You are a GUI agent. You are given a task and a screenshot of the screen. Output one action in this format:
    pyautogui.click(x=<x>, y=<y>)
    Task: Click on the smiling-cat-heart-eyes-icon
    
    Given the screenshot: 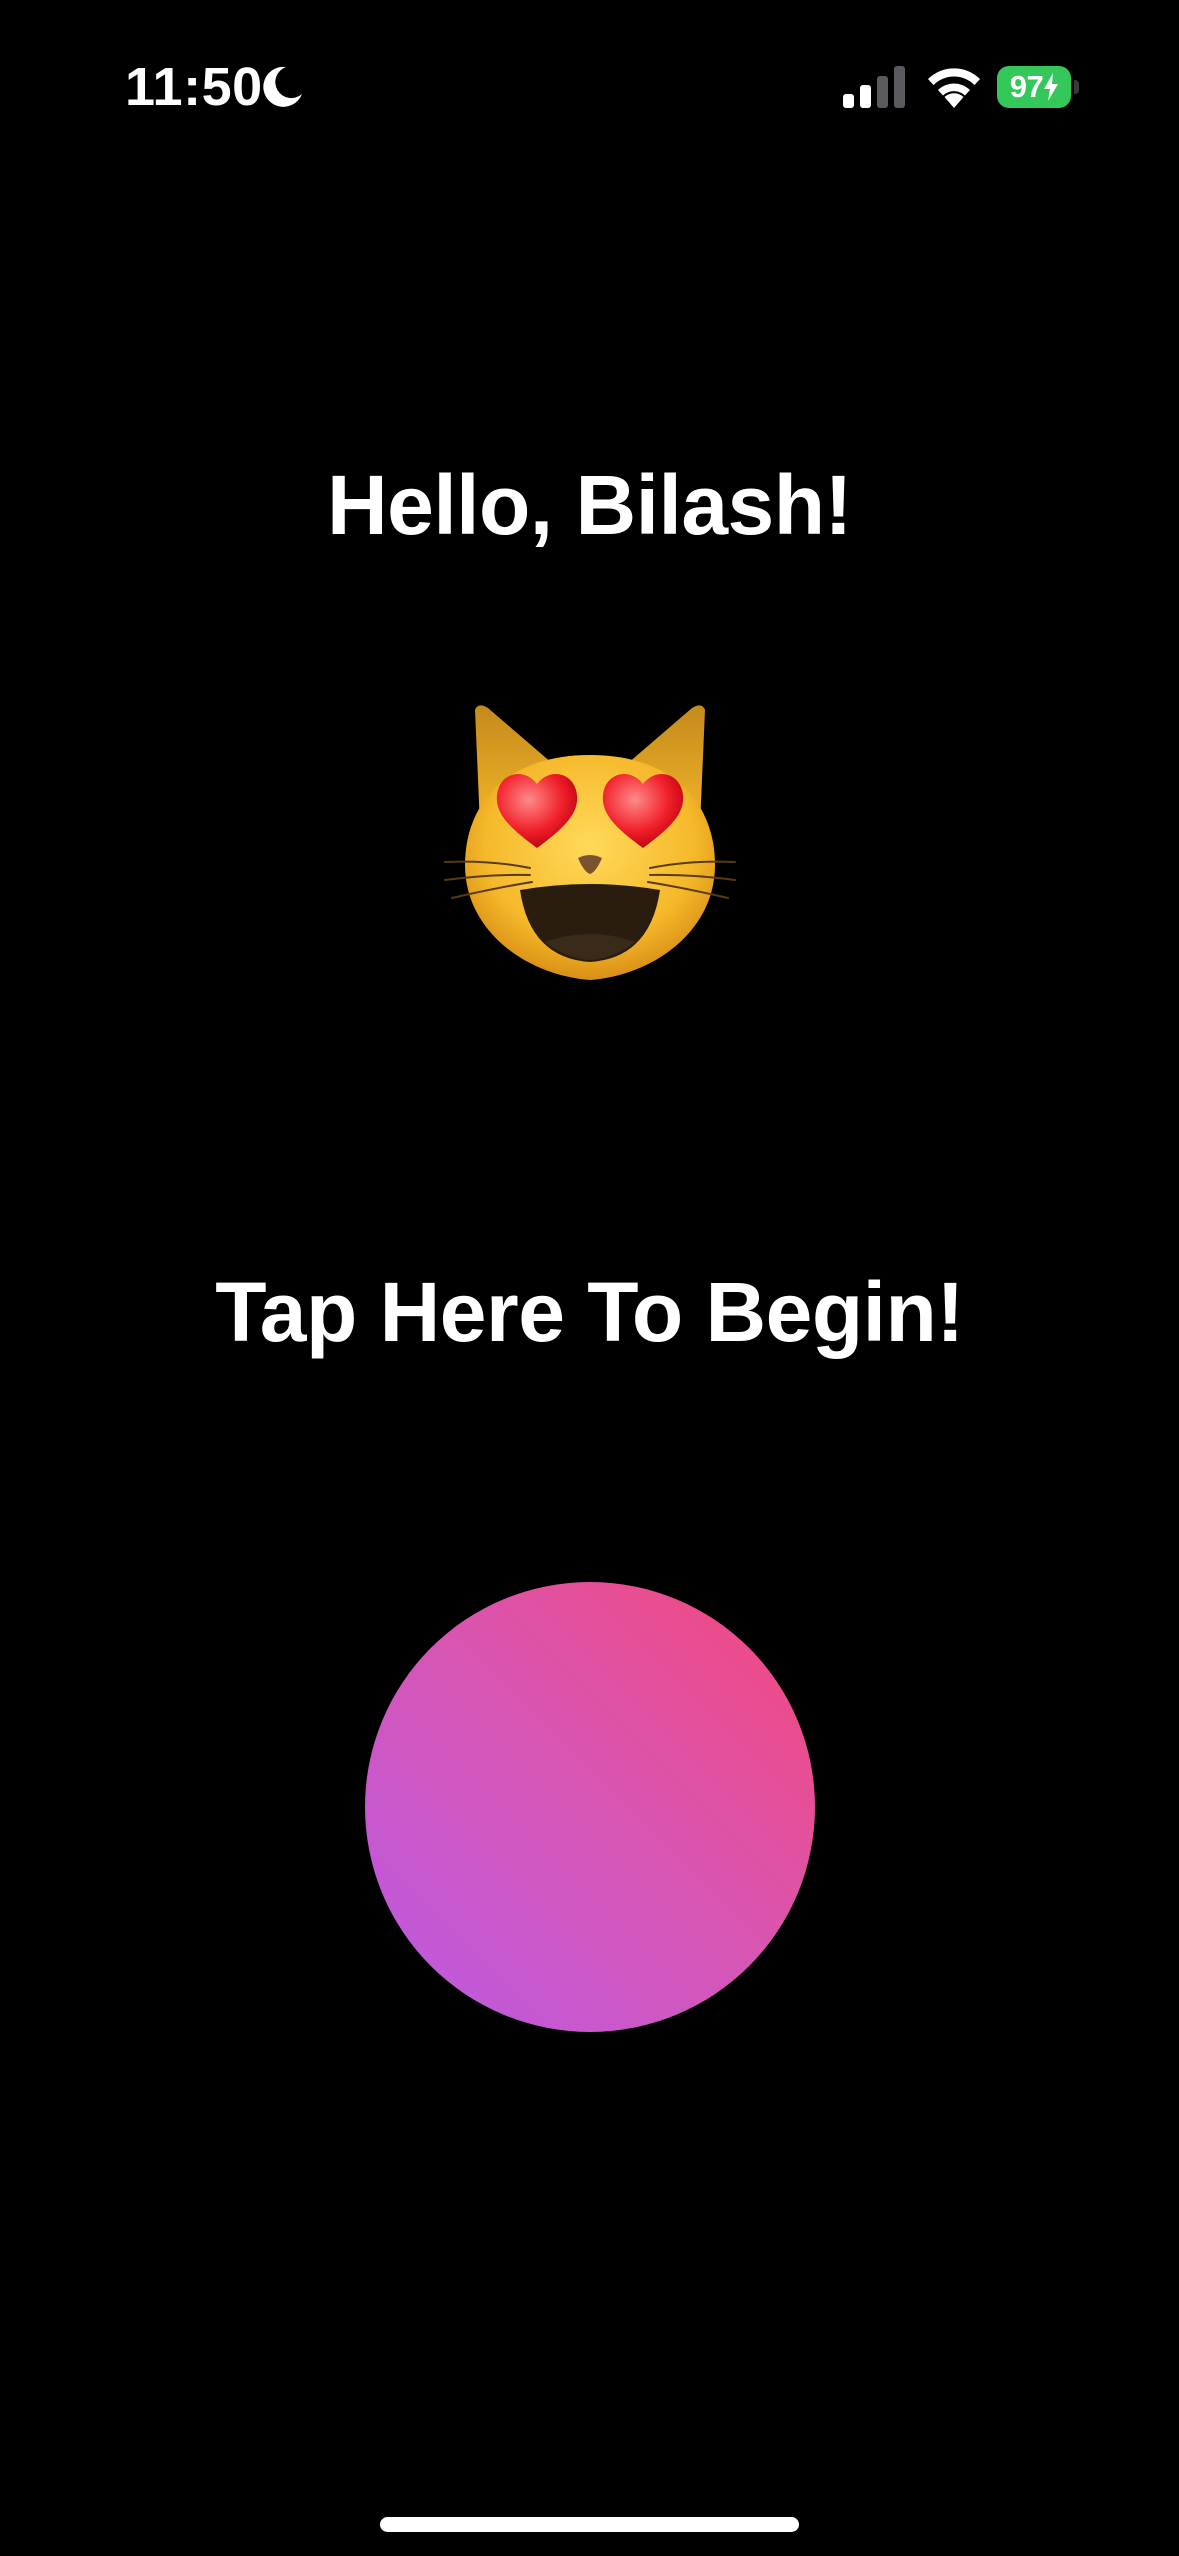 What is the action you would take?
    pyautogui.click(x=590, y=842)
    